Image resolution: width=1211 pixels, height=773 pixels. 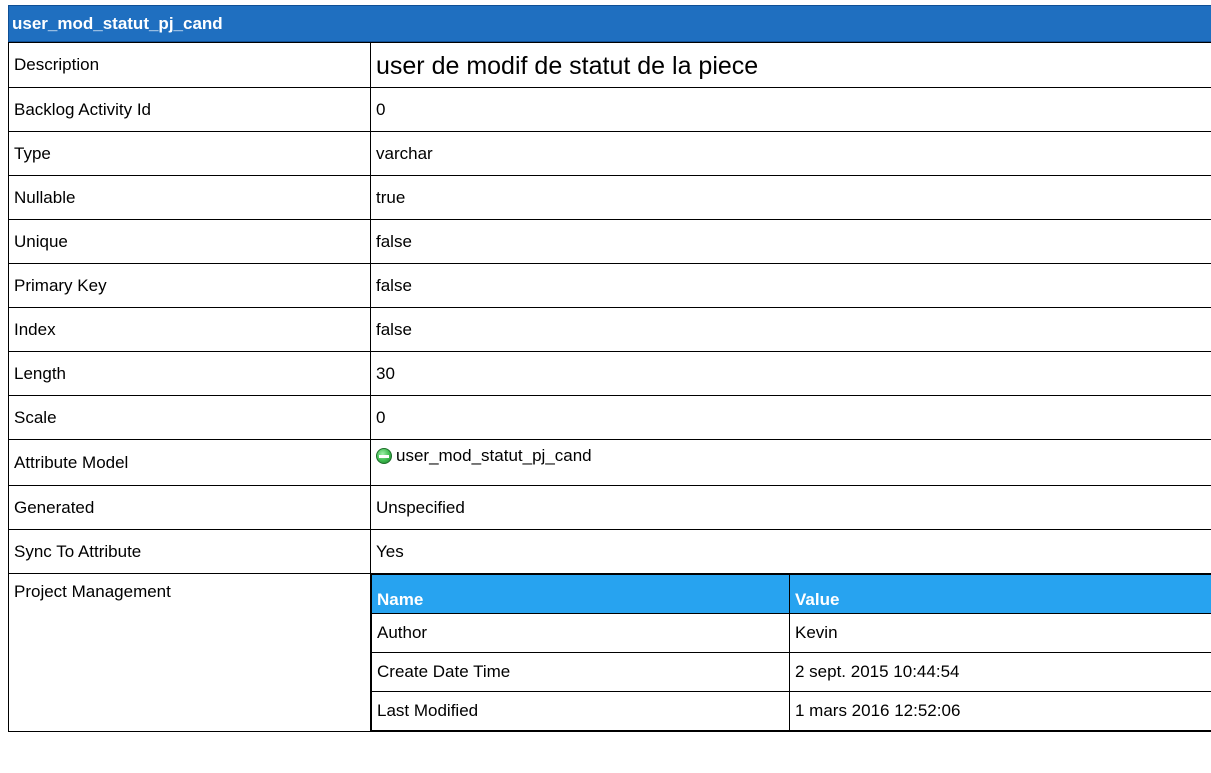 I want to click on table-row-scale: Scale 0, so click(x=609, y=417).